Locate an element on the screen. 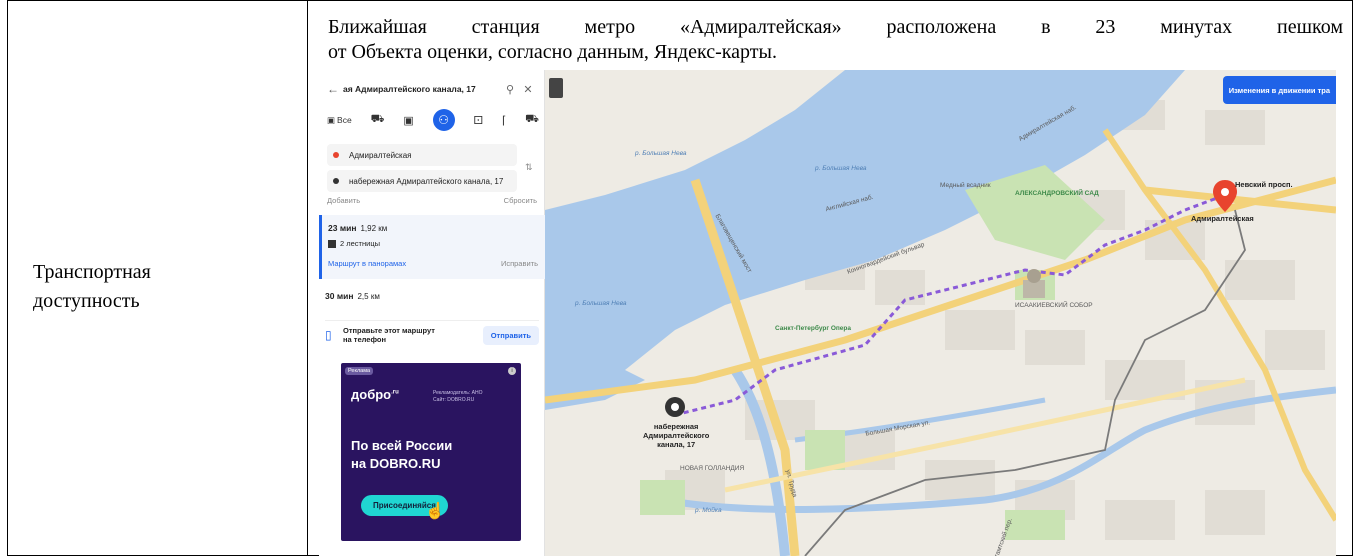 The image size is (1360, 558). swap-icon: ⇅ is located at coordinates (529, 167).